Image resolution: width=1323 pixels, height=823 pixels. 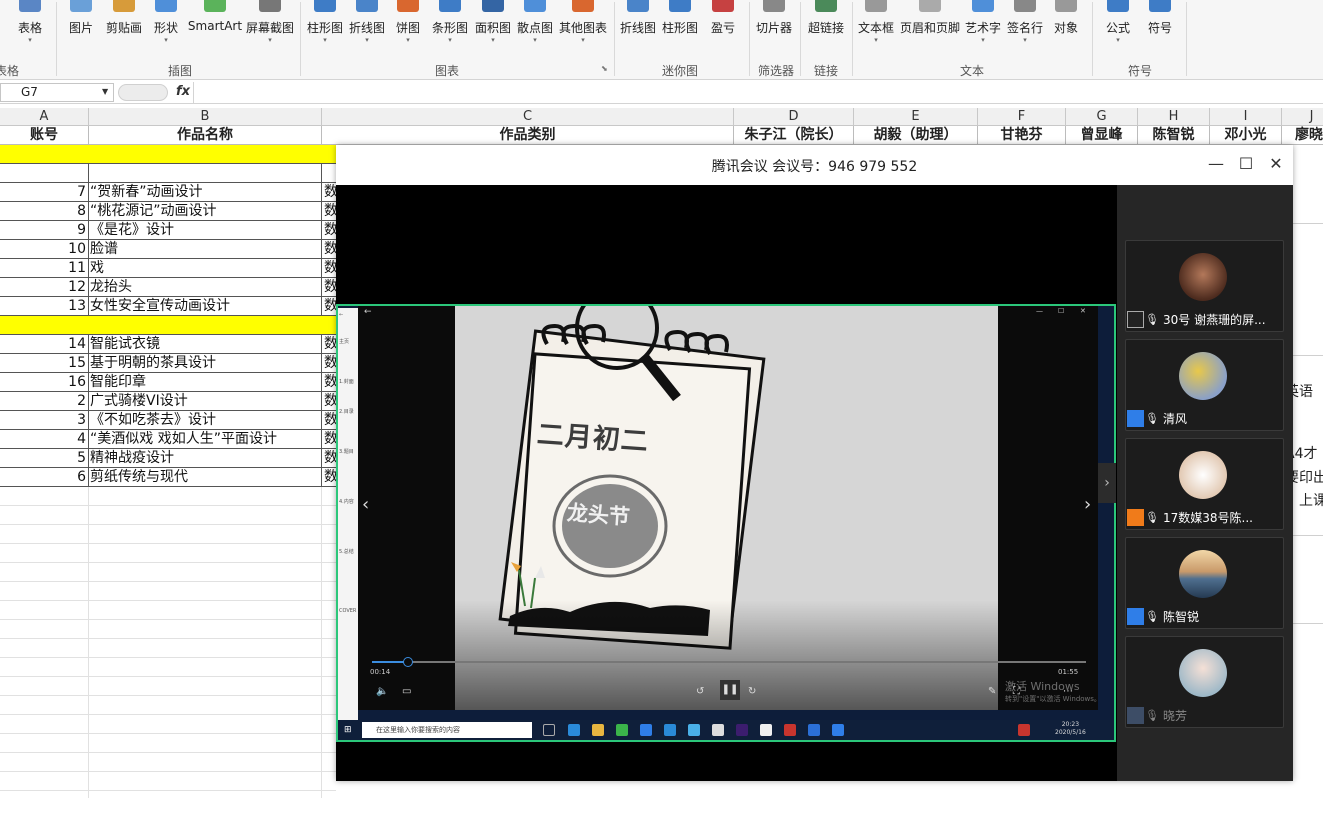 I want to click on cell-text: 要印出, so click(x=1308, y=477).